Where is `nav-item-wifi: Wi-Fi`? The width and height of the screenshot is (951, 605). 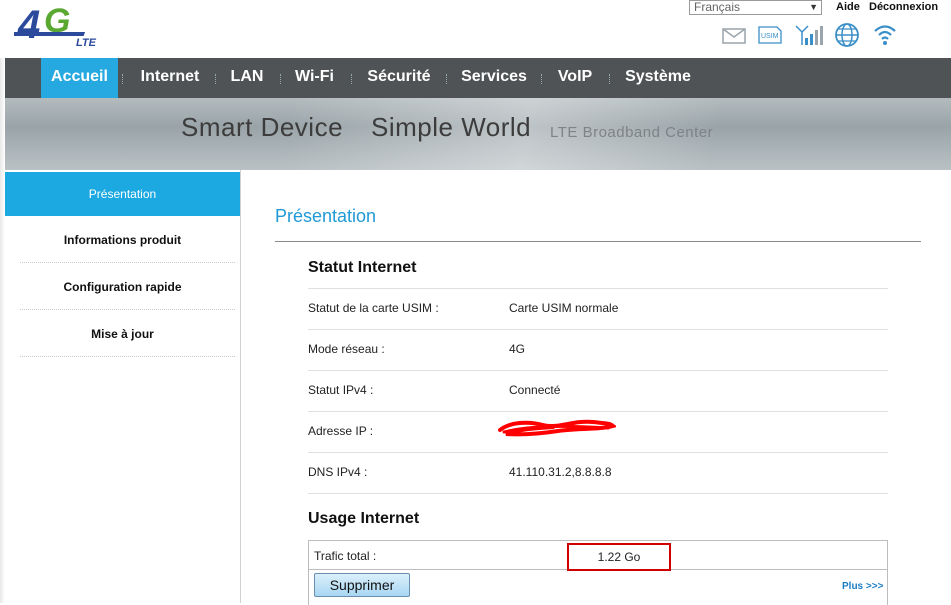
nav-item-wifi: Wi-Fi is located at coordinates (314, 78).